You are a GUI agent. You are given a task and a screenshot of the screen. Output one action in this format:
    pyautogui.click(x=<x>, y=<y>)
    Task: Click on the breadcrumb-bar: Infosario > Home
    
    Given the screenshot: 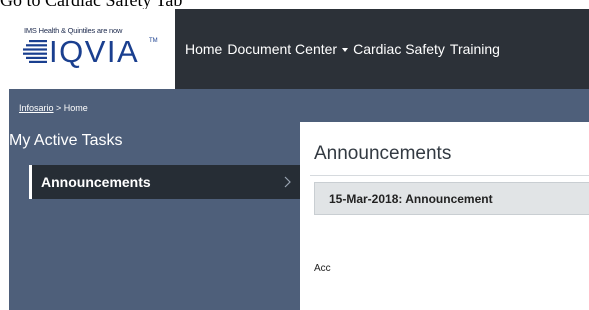 What is the action you would take?
    pyautogui.click(x=299, y=105)
    